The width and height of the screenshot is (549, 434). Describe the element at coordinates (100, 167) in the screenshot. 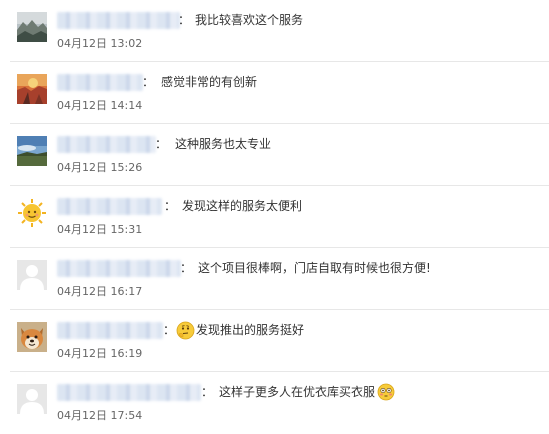

I see `comment-time: 04月12日 15:26` at that location.